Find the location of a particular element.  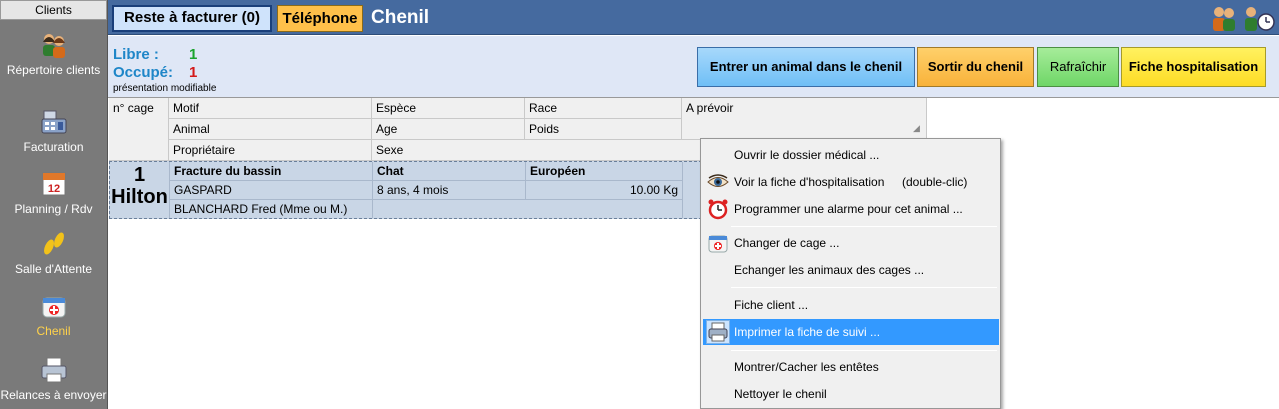

cage-name: Hilton is located at coordinates (139, 197).